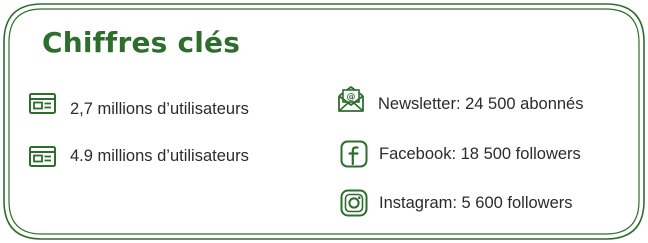 The width and height of the screenshot is (648, 243). Describe the element at coordinates (159, 108) in the screenshot. I see `stat-label: 2,7 millions d’utilisateurs` at that location.